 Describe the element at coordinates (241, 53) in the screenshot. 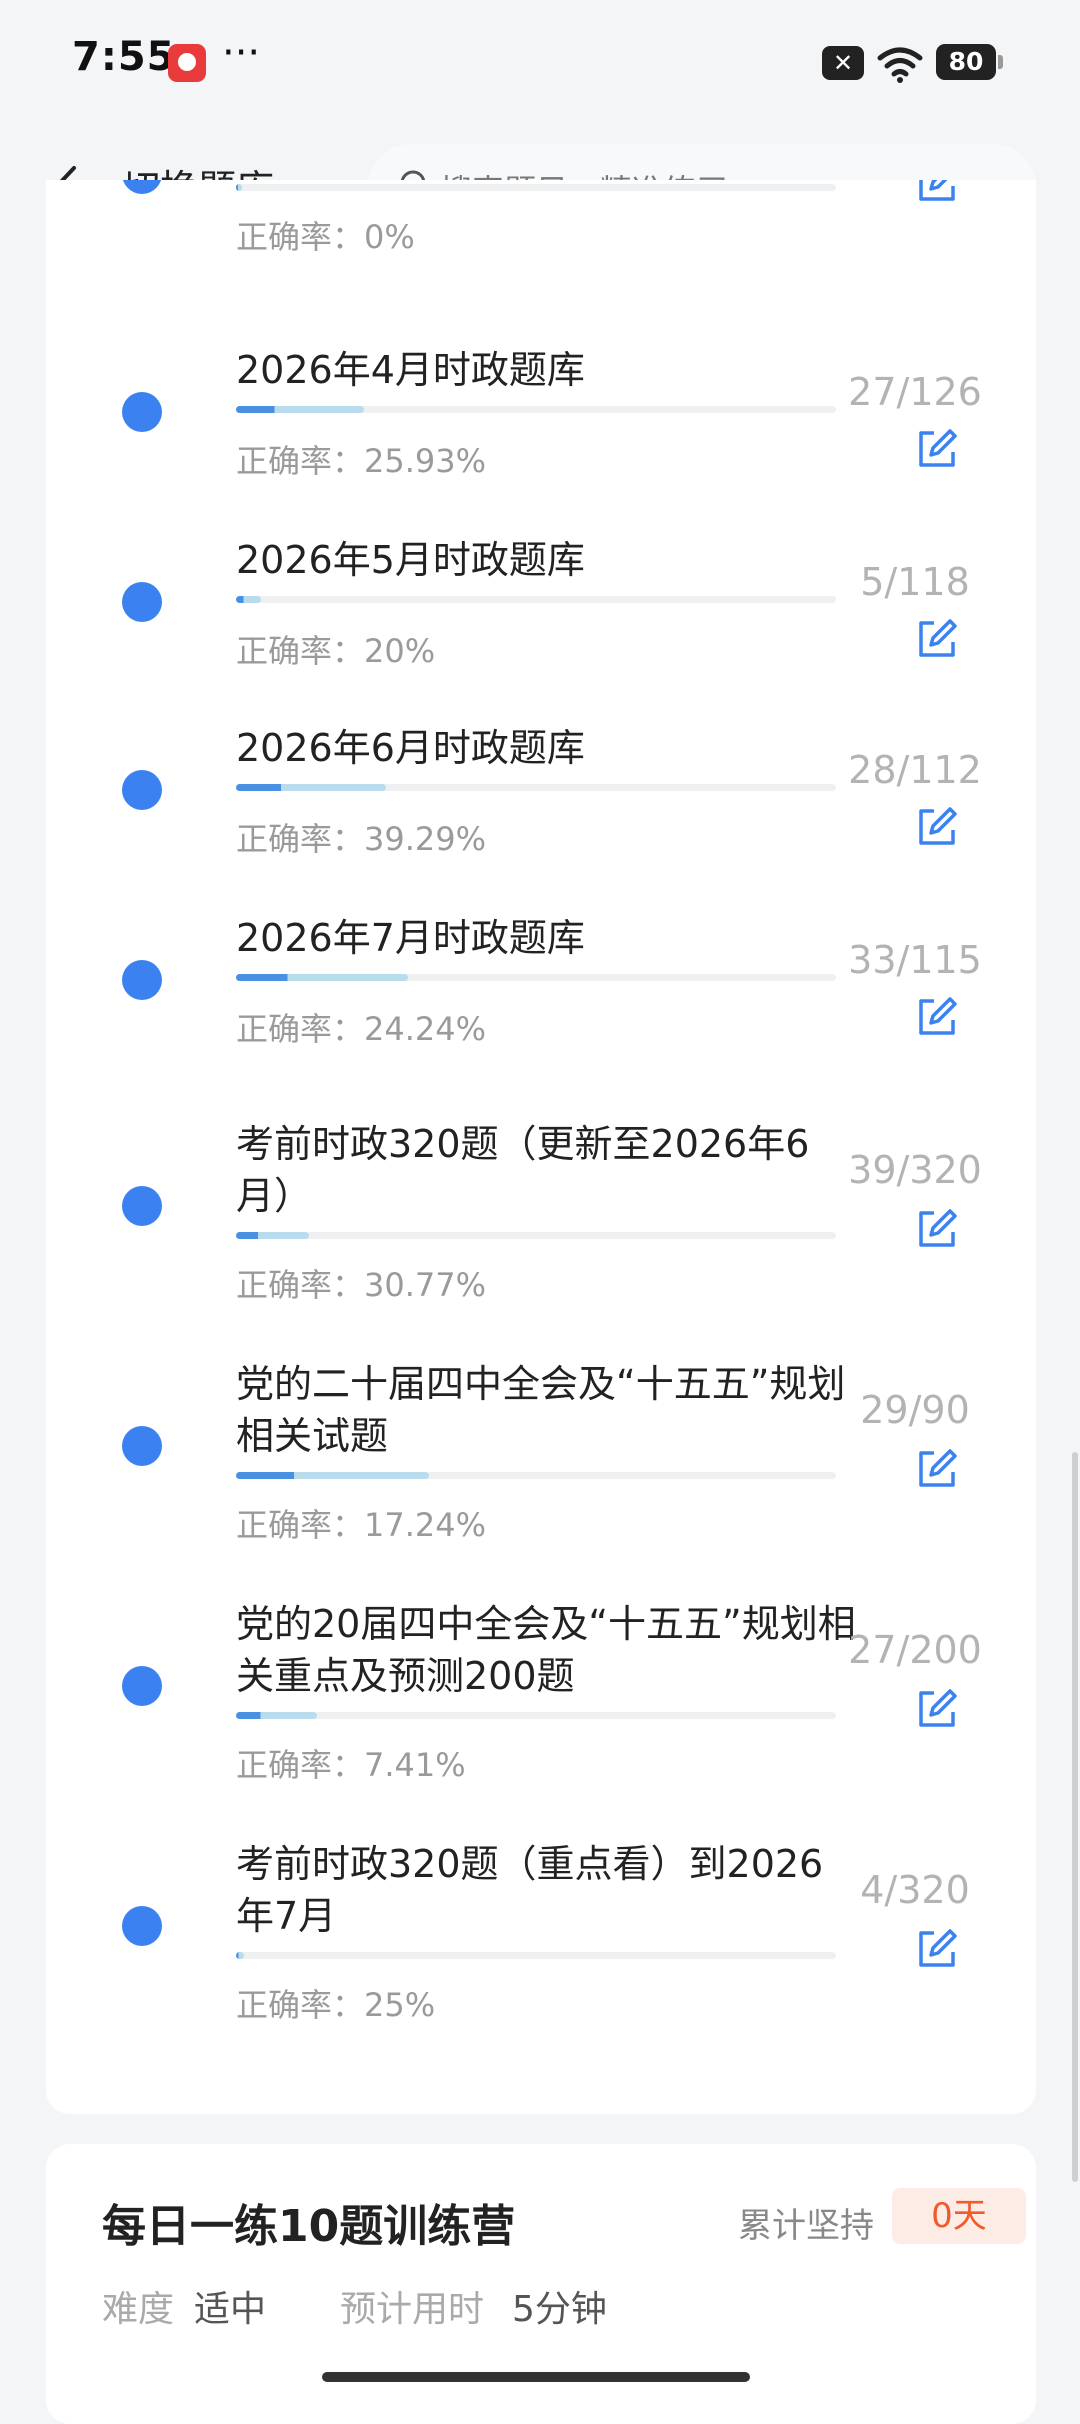

I see `more-notifications-icon: ···` at that location.